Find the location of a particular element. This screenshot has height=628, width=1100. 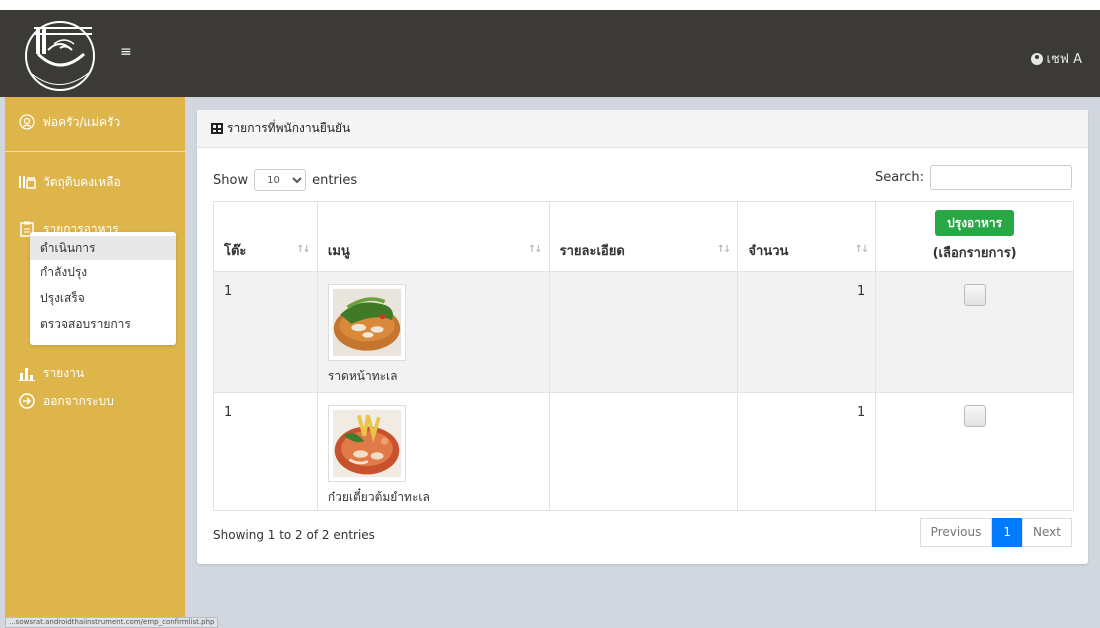

column-header-label: รายละเอียด is located at coordinates (592, 251).